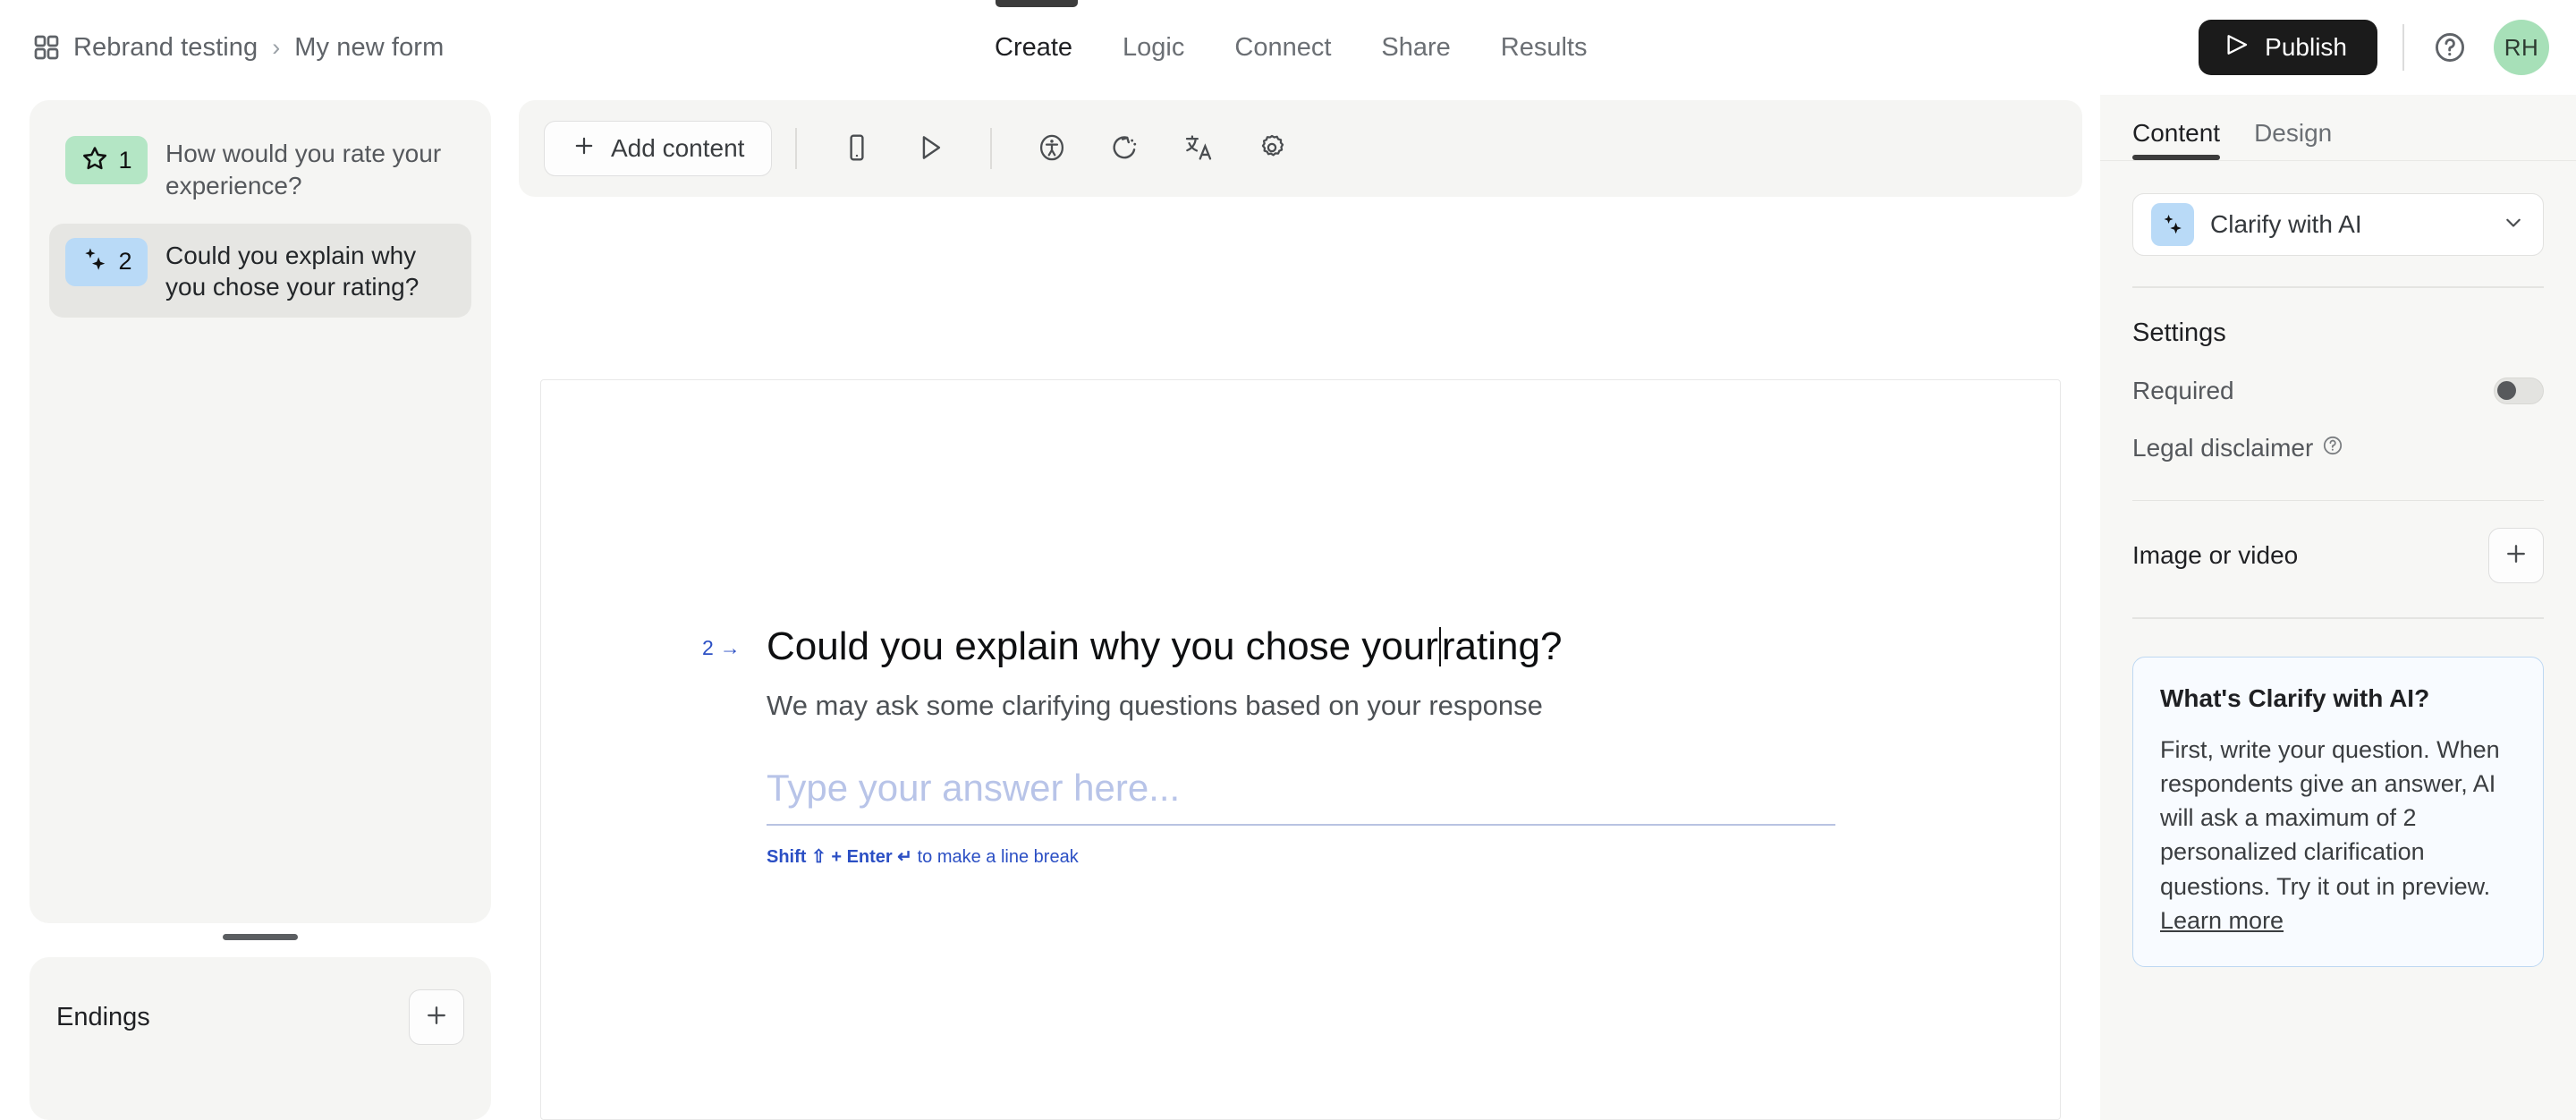 This screenshot has width=2576, height=1120. I want to click on required-toggle, so click(2519, 390).